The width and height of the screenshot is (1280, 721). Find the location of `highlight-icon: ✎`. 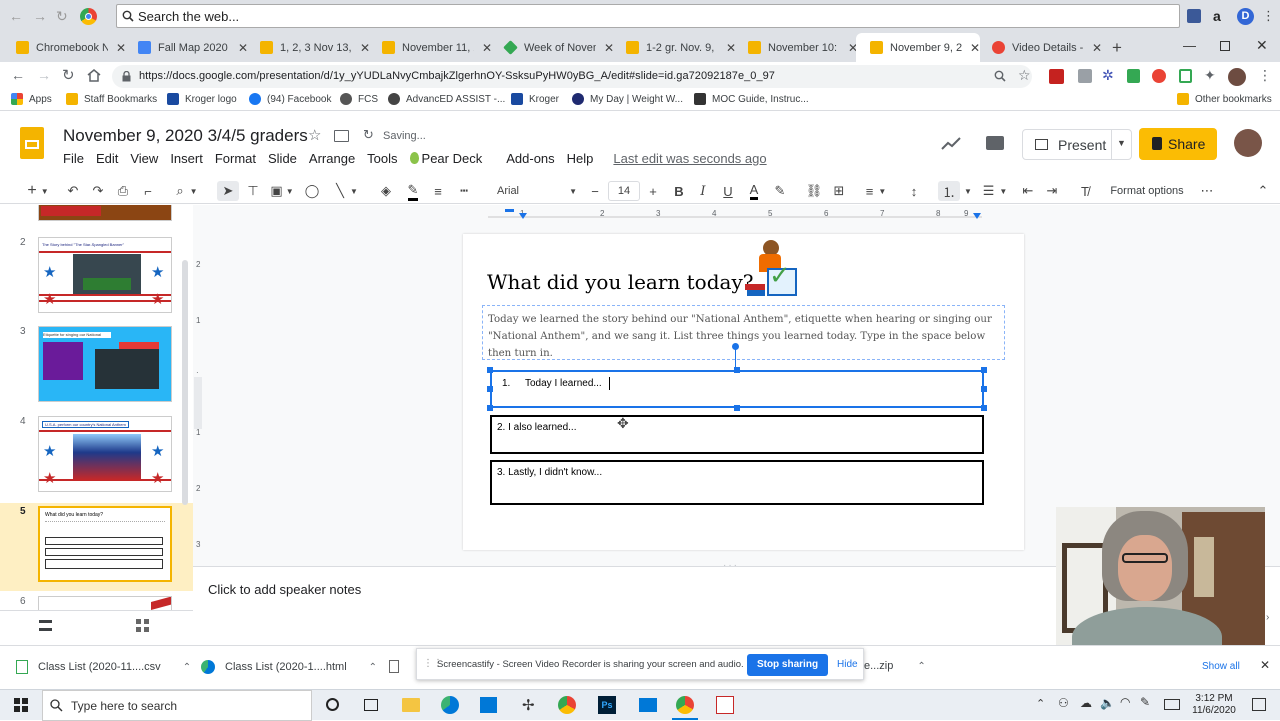

highlight-icon: ✎ is located at coordinates (780, 191).